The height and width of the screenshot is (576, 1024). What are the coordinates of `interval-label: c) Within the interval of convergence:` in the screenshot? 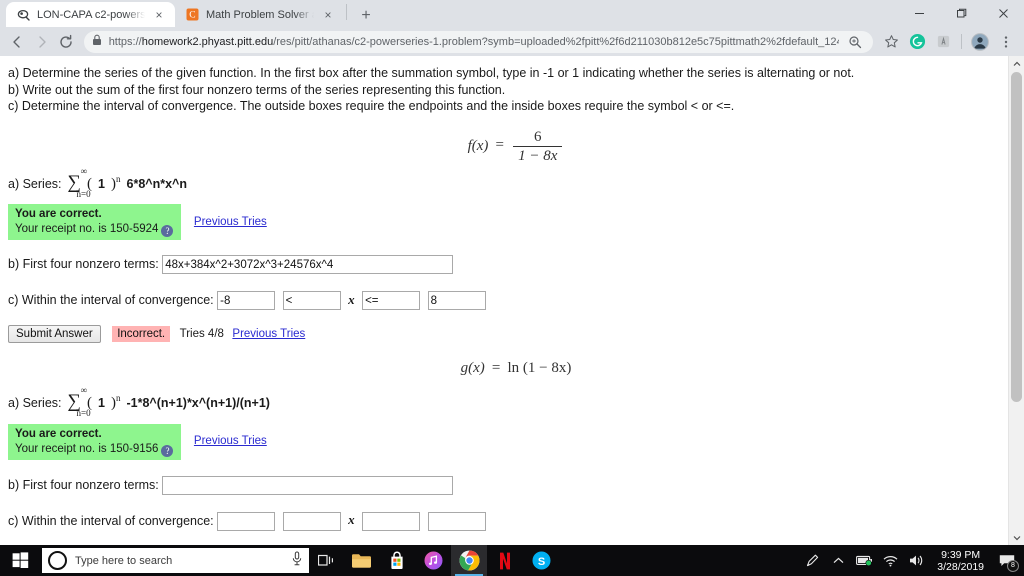 It's located at (111, 299).